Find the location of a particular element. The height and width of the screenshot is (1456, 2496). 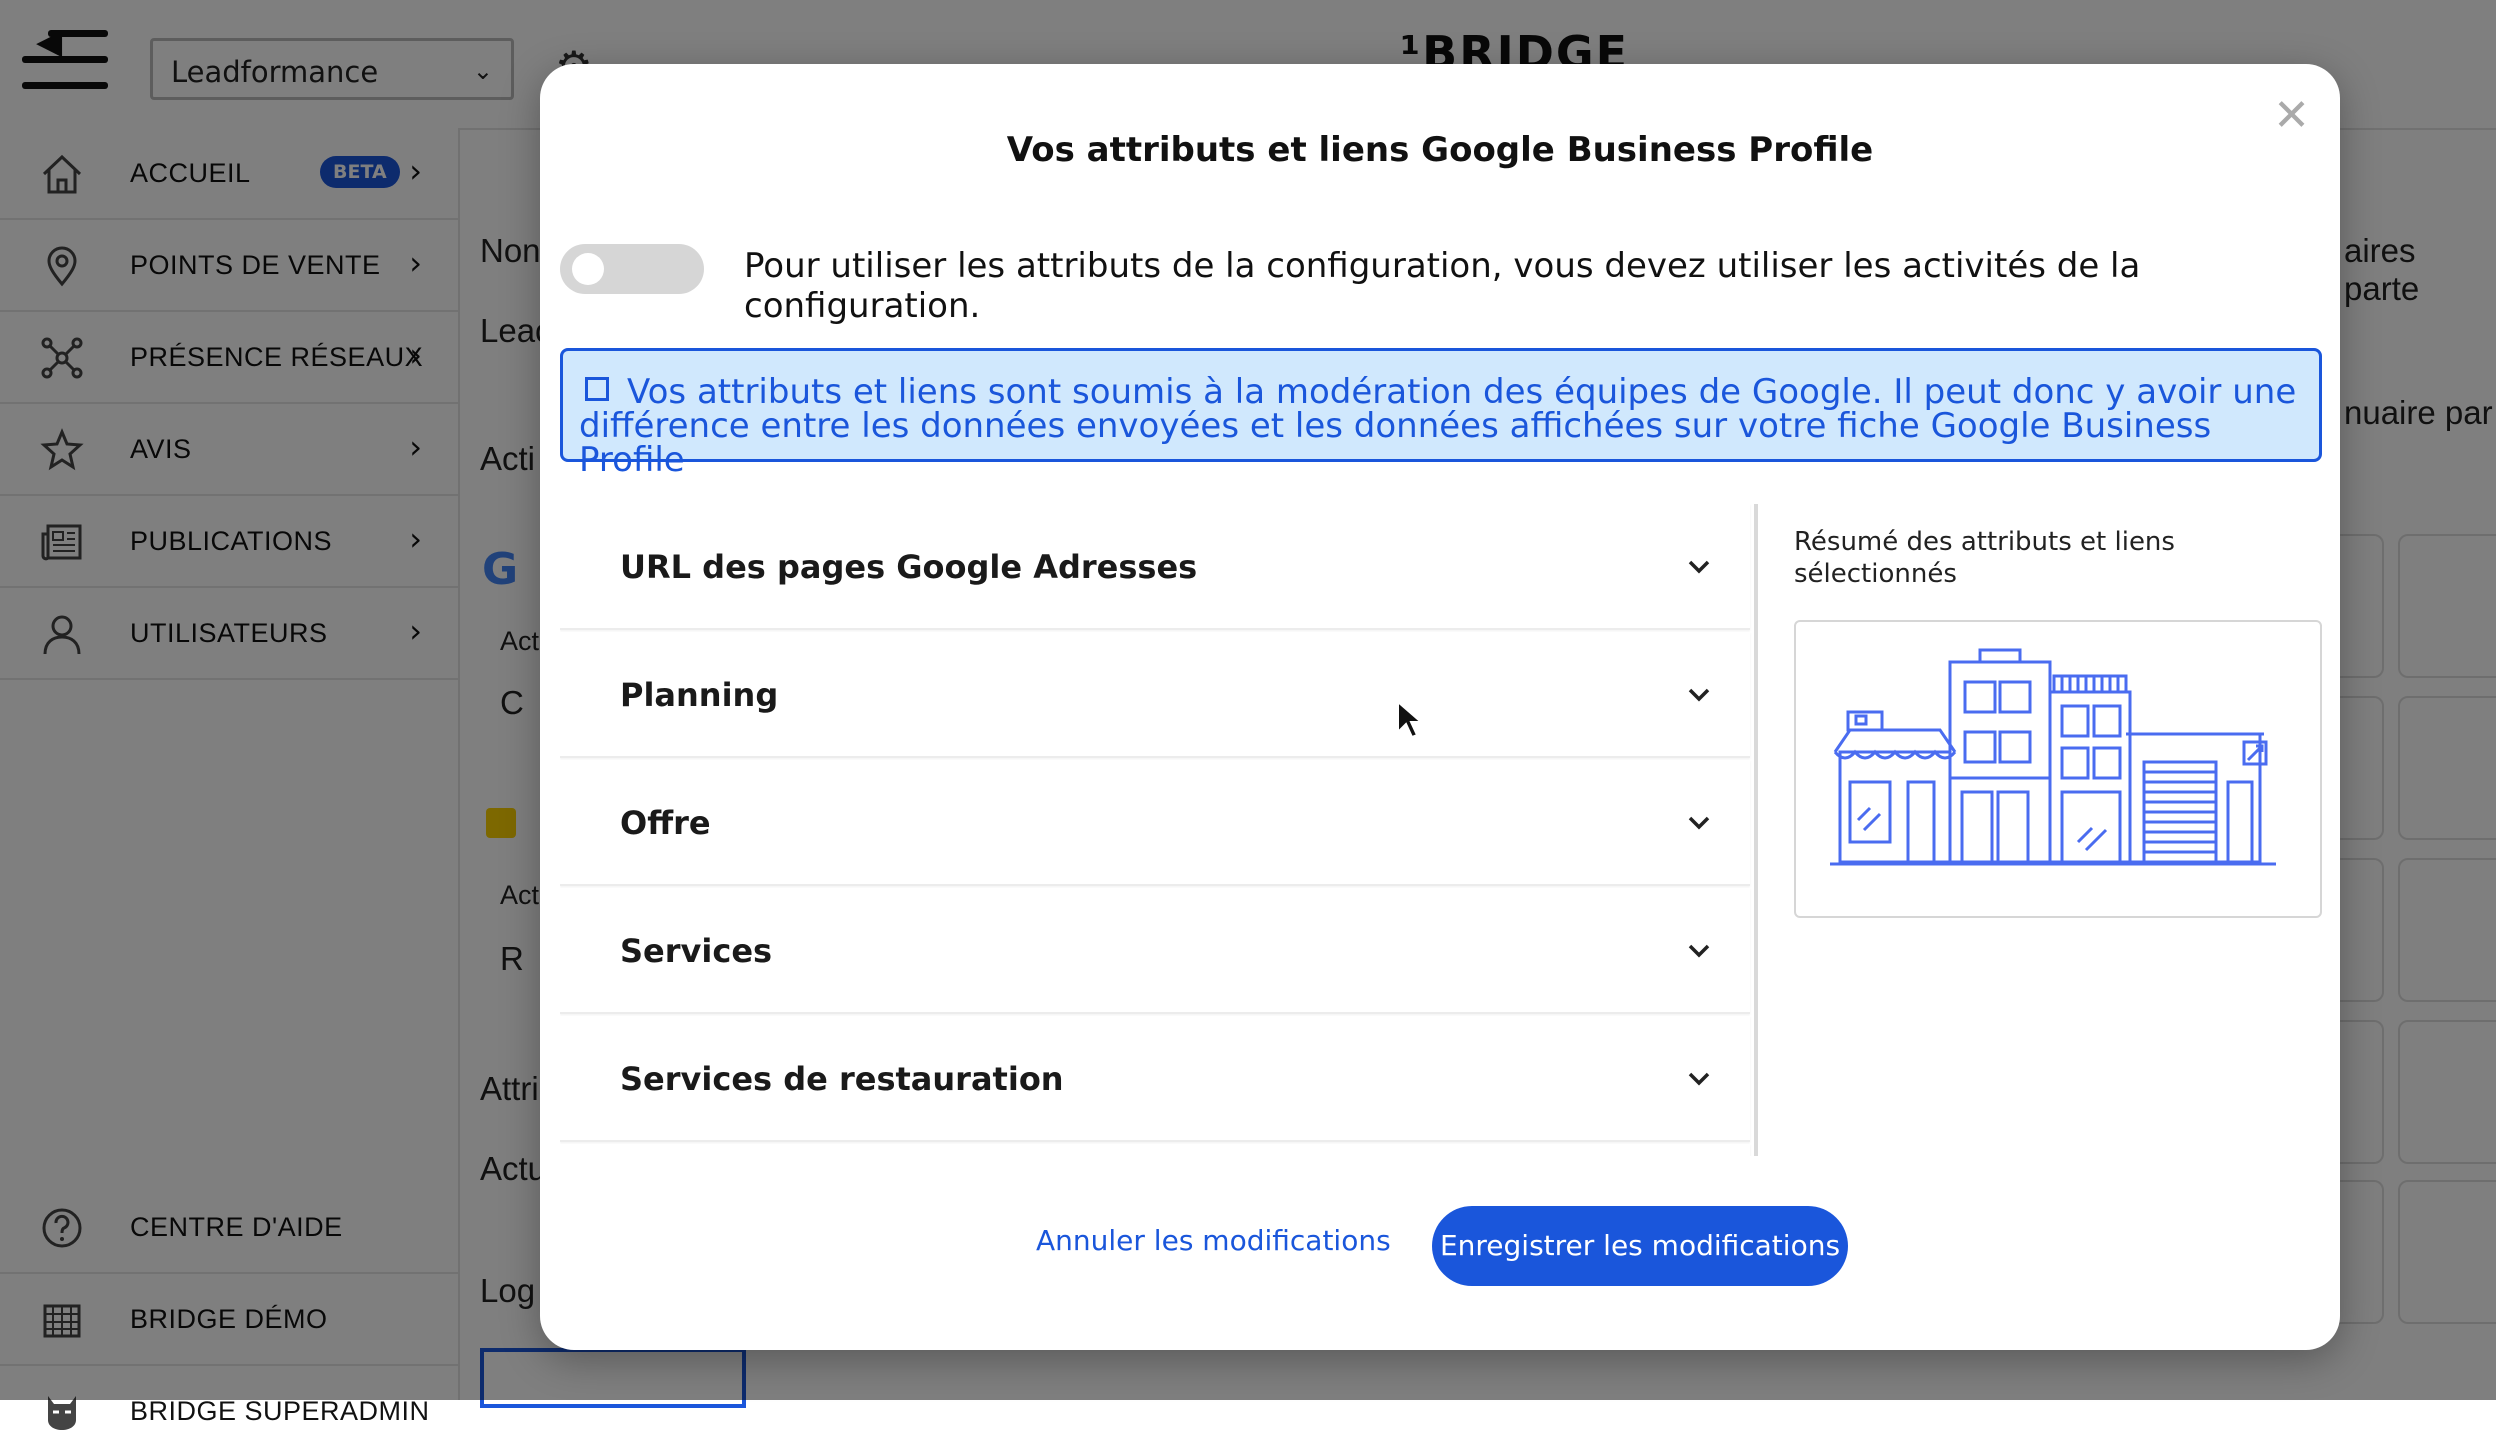

accordion-item-label: Offre is located at coordinates (665, 823).